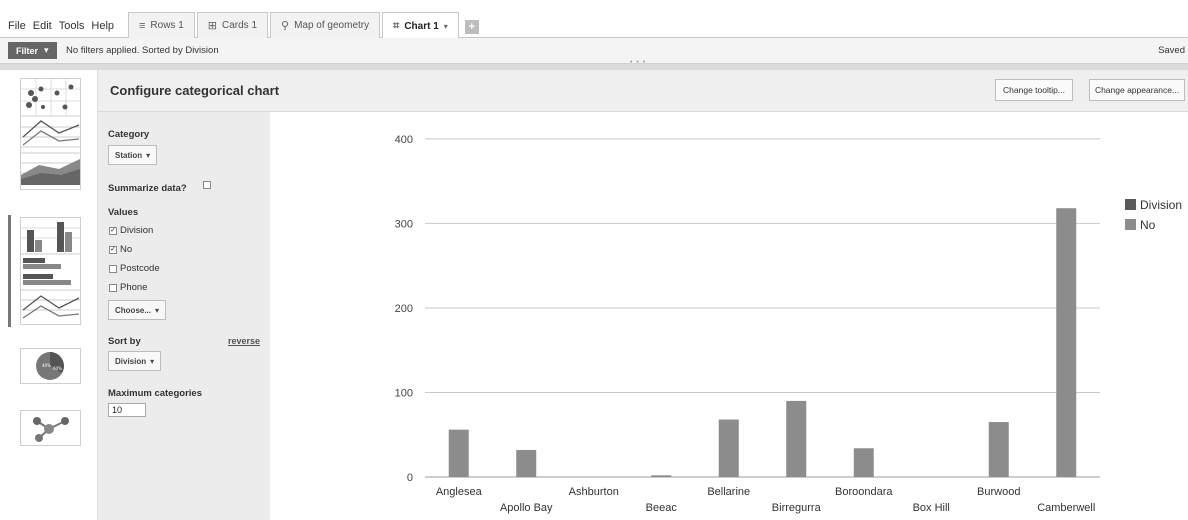  Describe the element at coordinates (126, 249) in the screenshot. I see `value-option-label: No` at that location.